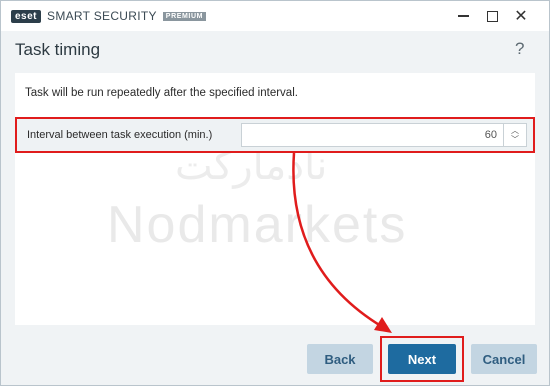 The height and width of the screenshot is (386, 550). Describe the element at coordinates (58, 49) in the screenshot. I see `page-title: Task timing` at that location.